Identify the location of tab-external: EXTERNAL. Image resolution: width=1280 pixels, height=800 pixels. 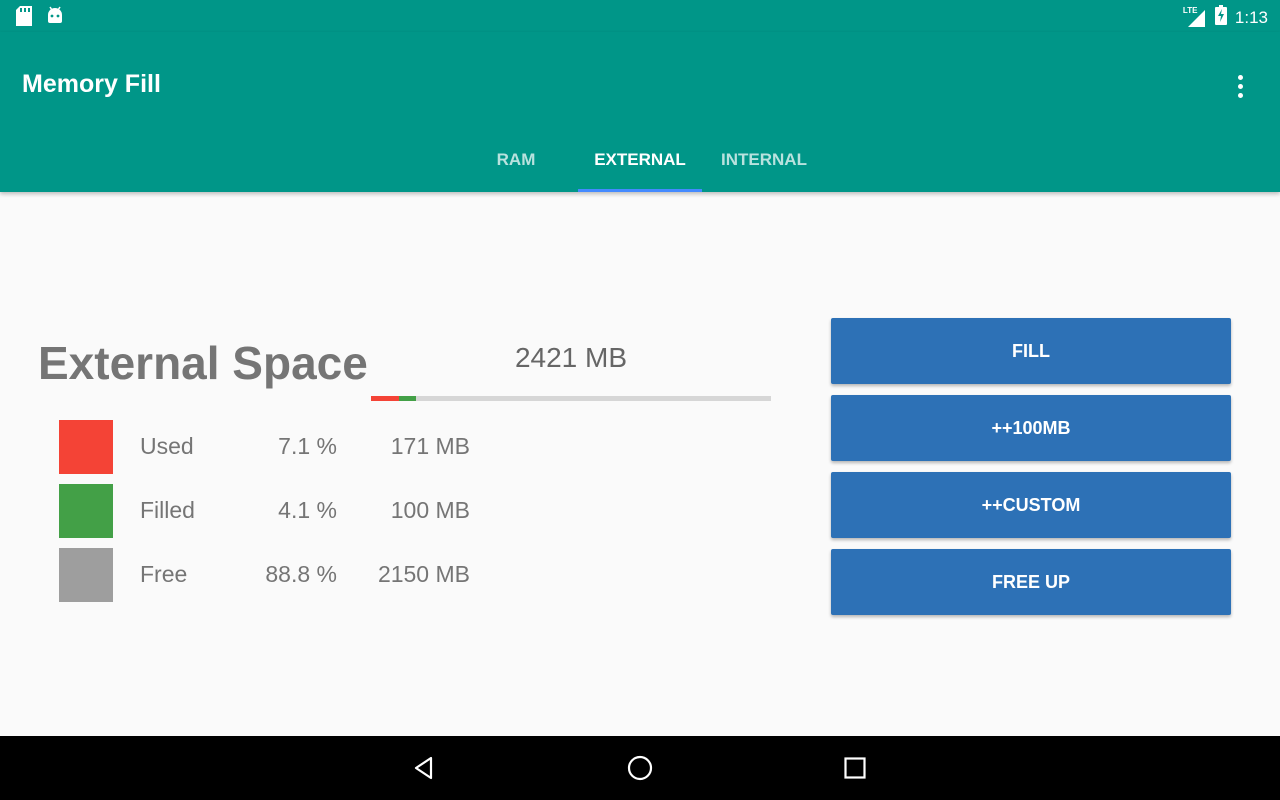
(640, 160).